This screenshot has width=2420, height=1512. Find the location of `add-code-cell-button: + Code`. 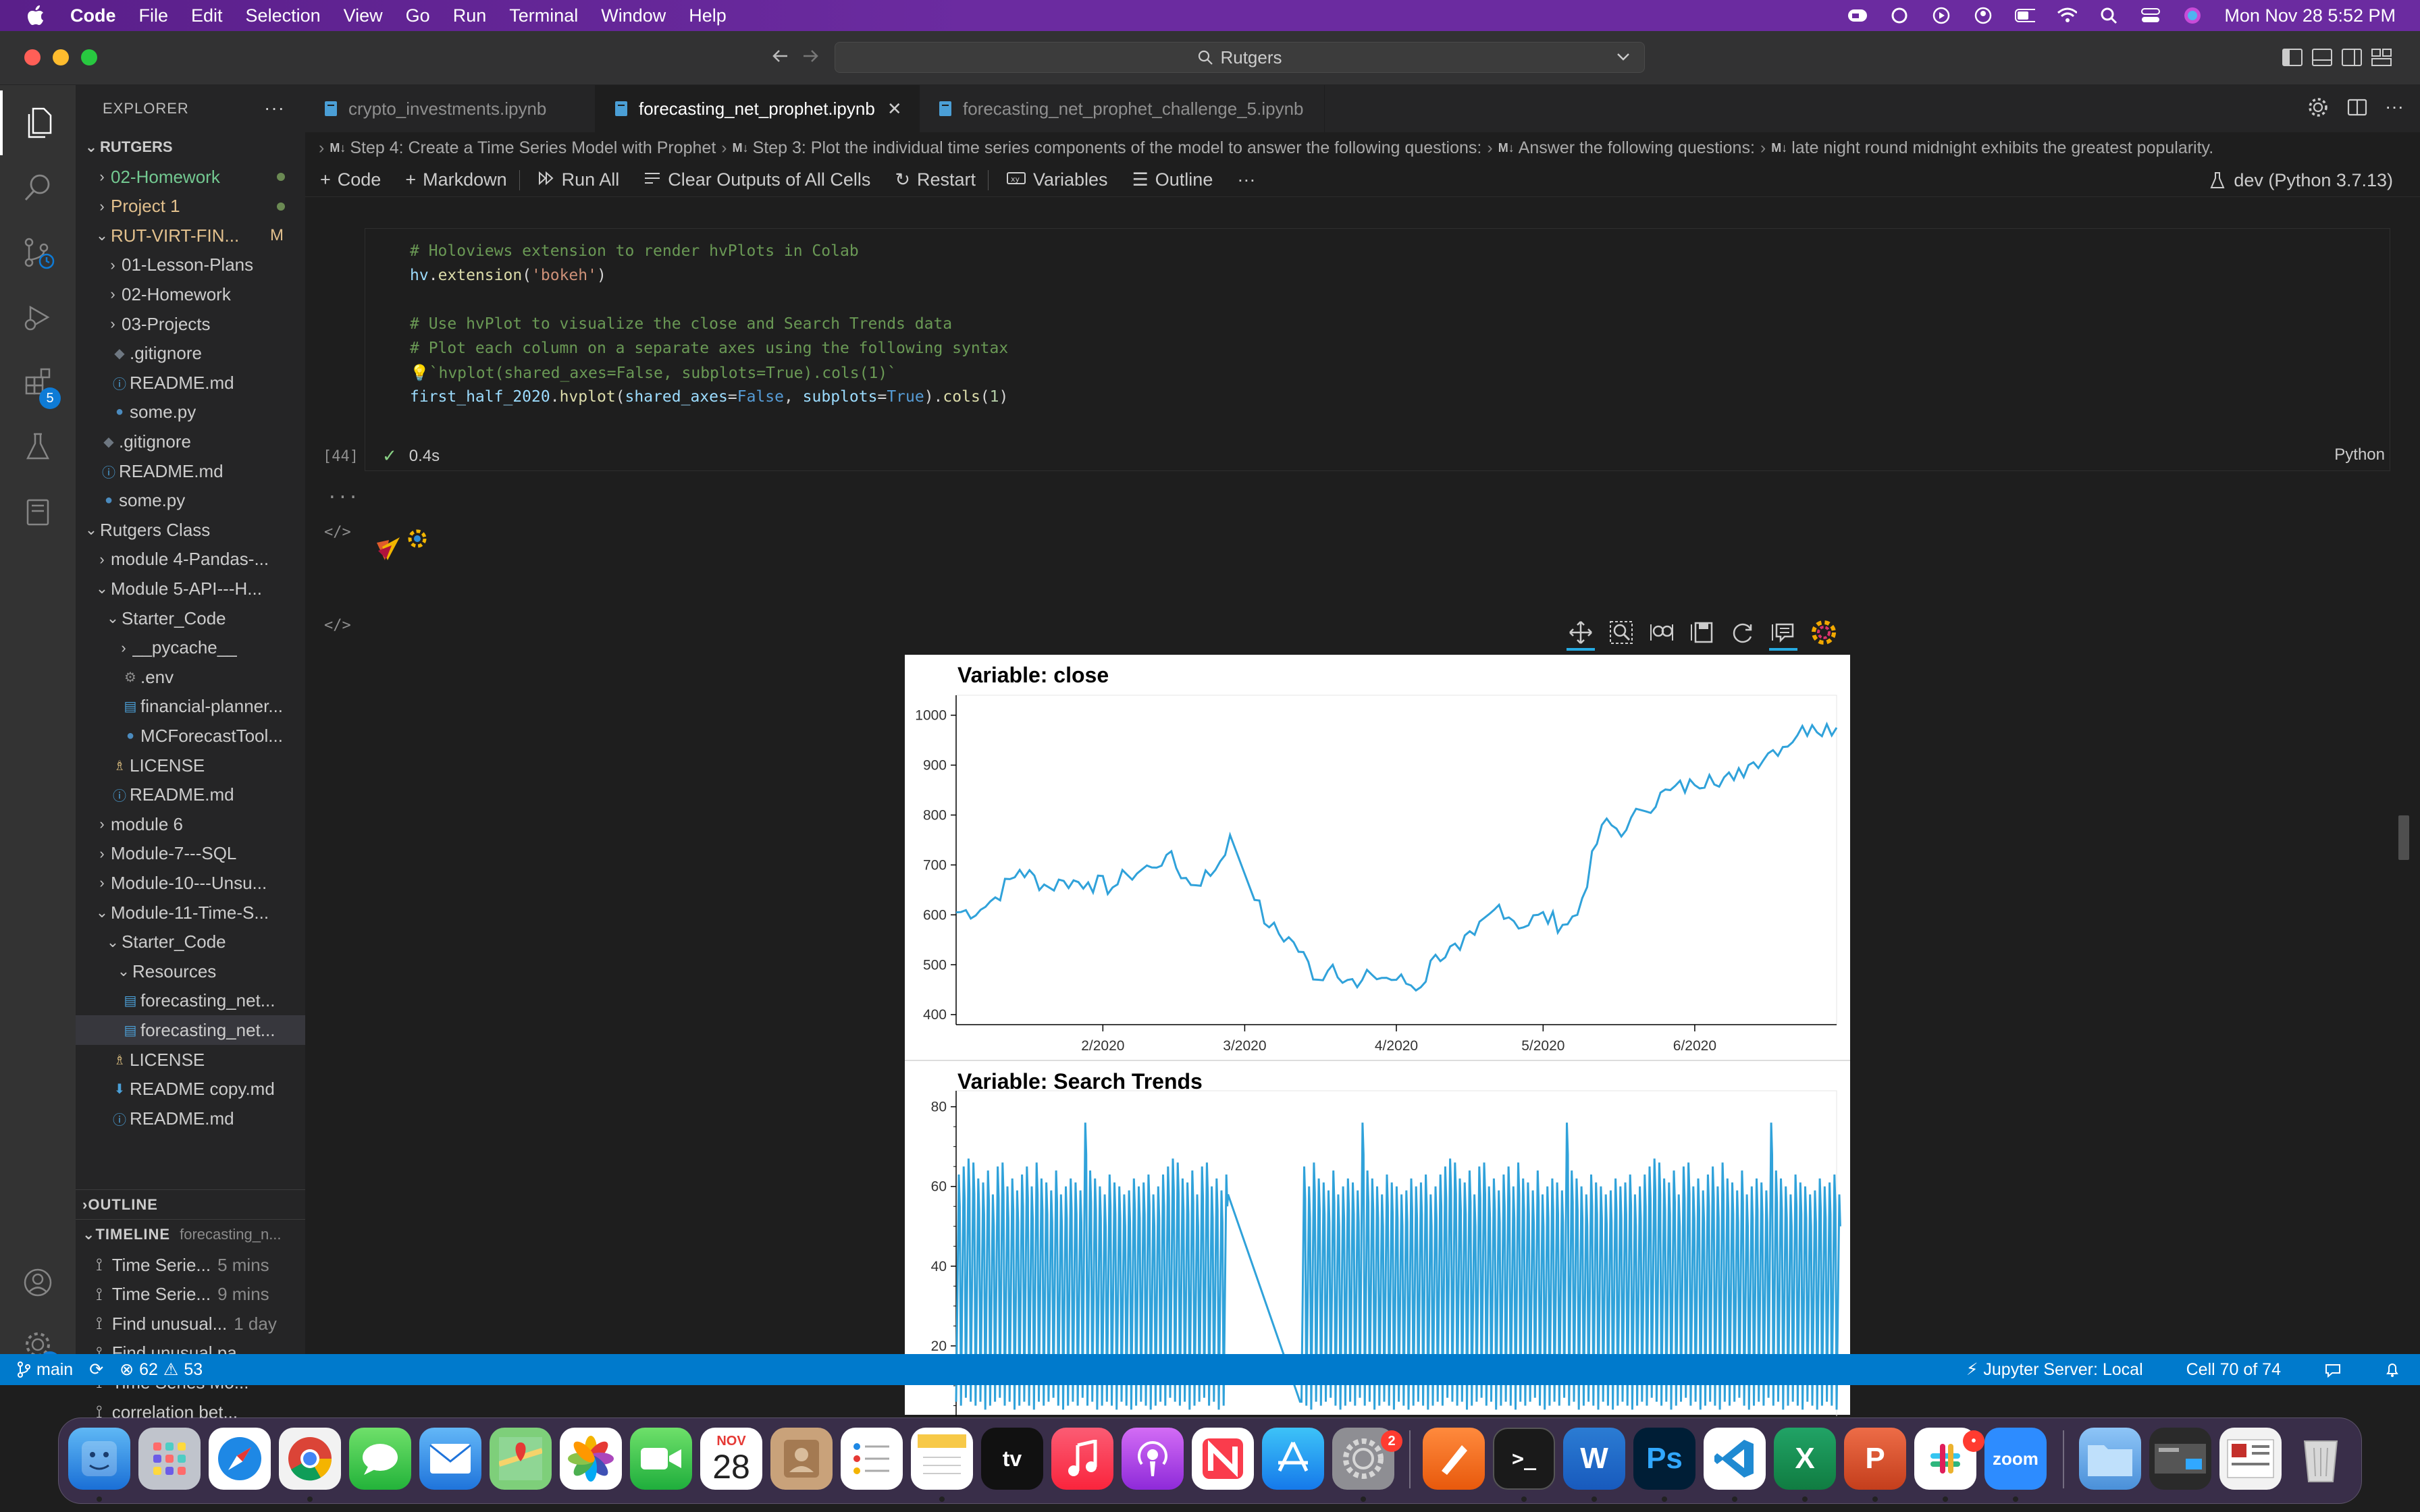

add-code-cell-button: + Code is located at coordinates (350, 179).